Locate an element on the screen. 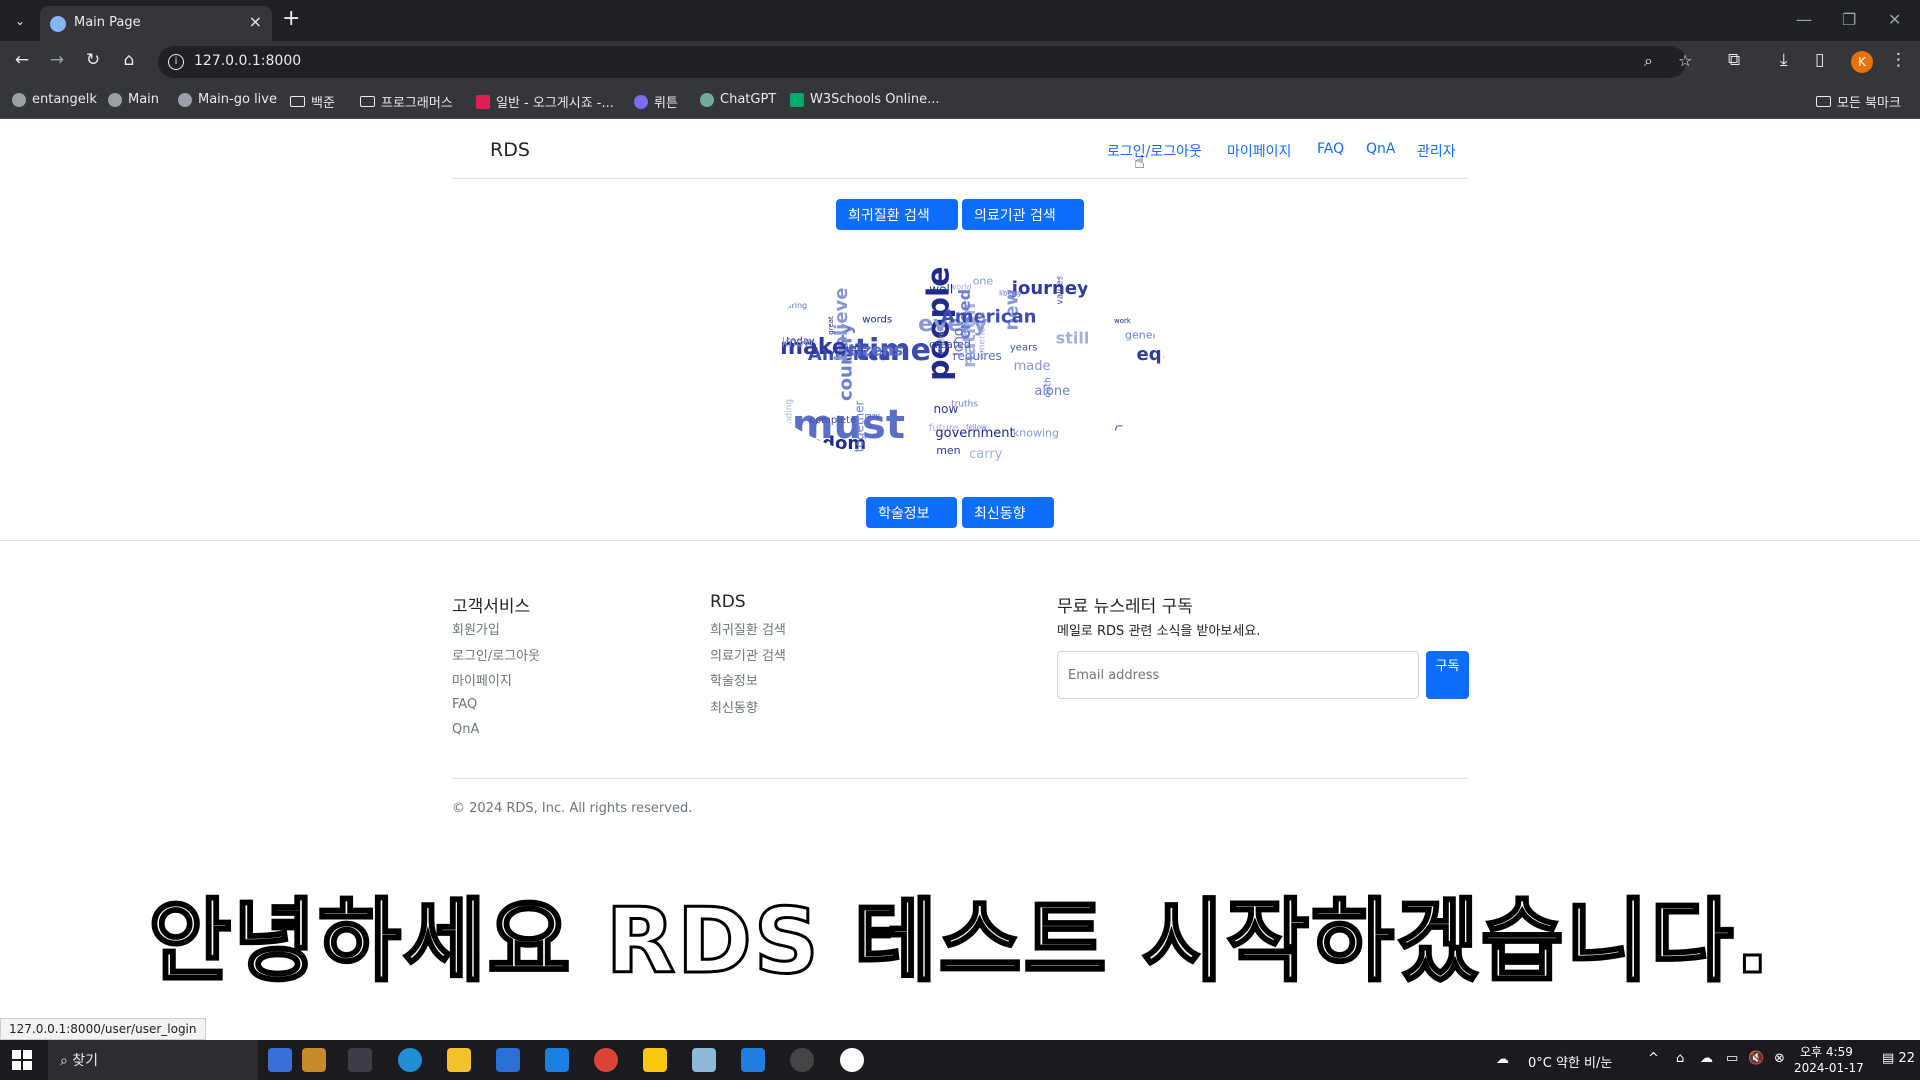 The height and width of the screenshot is (1080, 1920). network-icon: ⌂ is located at coordinates (1680, 1058).